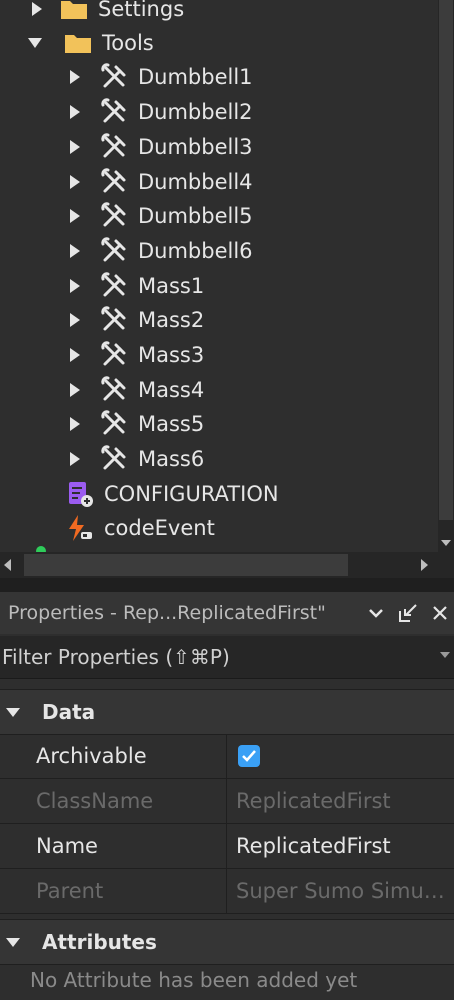  What do you see at coordinates (99, 942) in the screenshot?
I see `section-label: Attributes` at bounding box center [99, 942].